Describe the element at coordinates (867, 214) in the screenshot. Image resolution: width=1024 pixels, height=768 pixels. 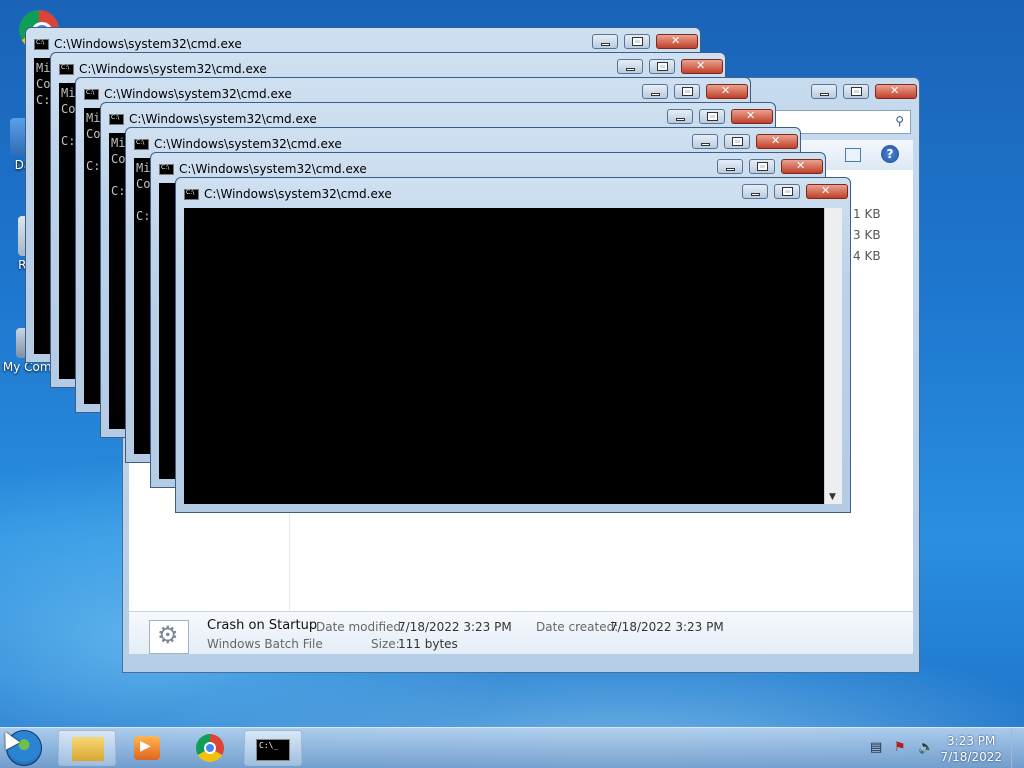
I see `file-size: 1 KB` at that location.